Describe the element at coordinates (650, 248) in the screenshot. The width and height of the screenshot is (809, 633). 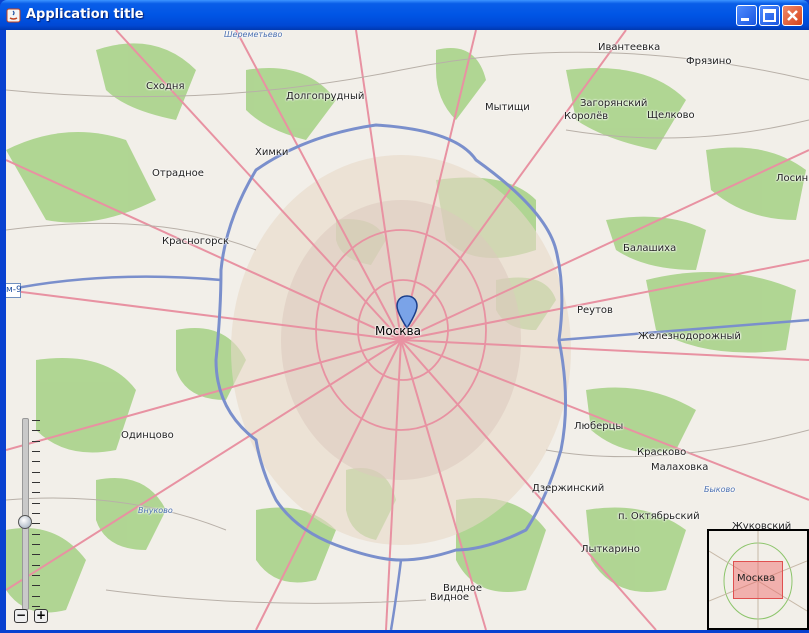
I see `place-label: Балашиха` at that location.